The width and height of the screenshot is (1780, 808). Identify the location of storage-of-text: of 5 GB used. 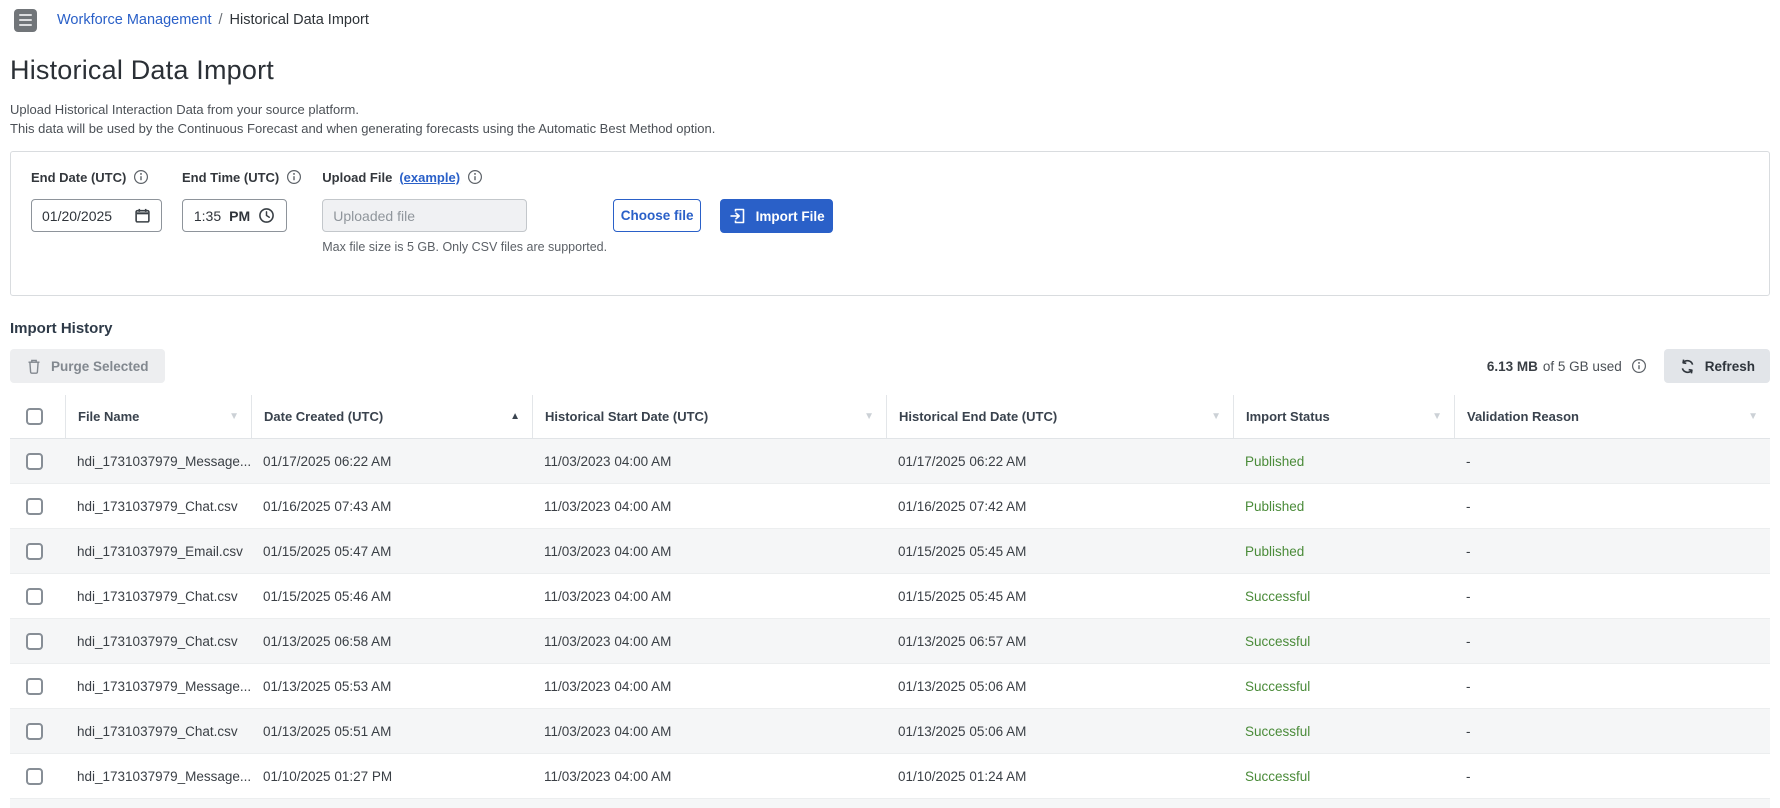
(1582, 366).